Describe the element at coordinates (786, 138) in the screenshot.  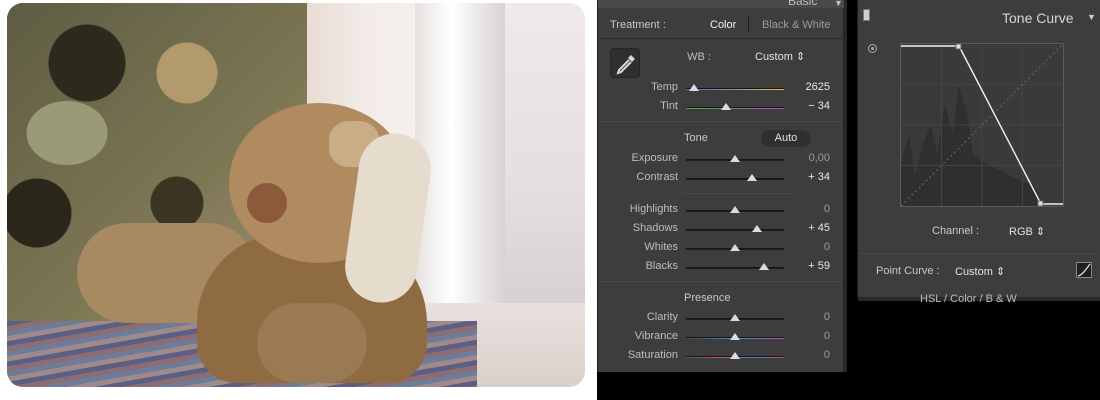
I see `tone-auto-button: Auto` at that location.